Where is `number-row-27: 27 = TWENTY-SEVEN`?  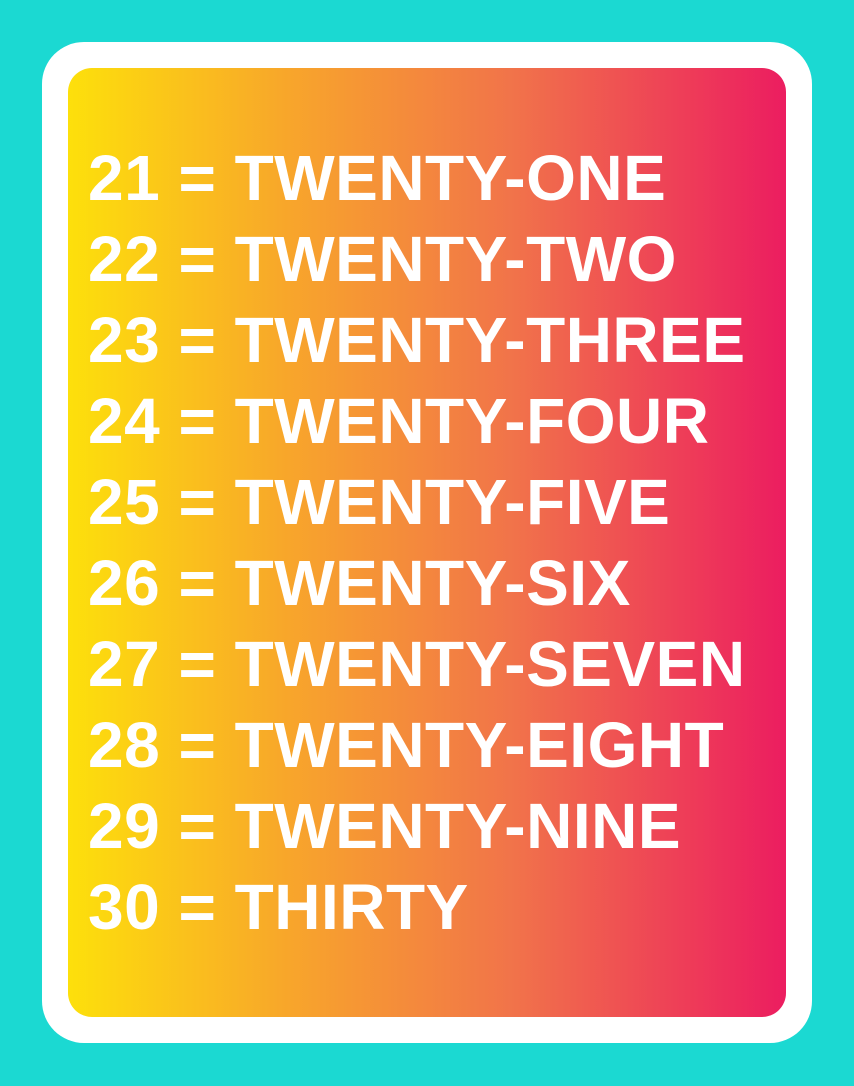
number-row-27: 27 = TWENTY-SEVEN is located at coordinates (417, 664).